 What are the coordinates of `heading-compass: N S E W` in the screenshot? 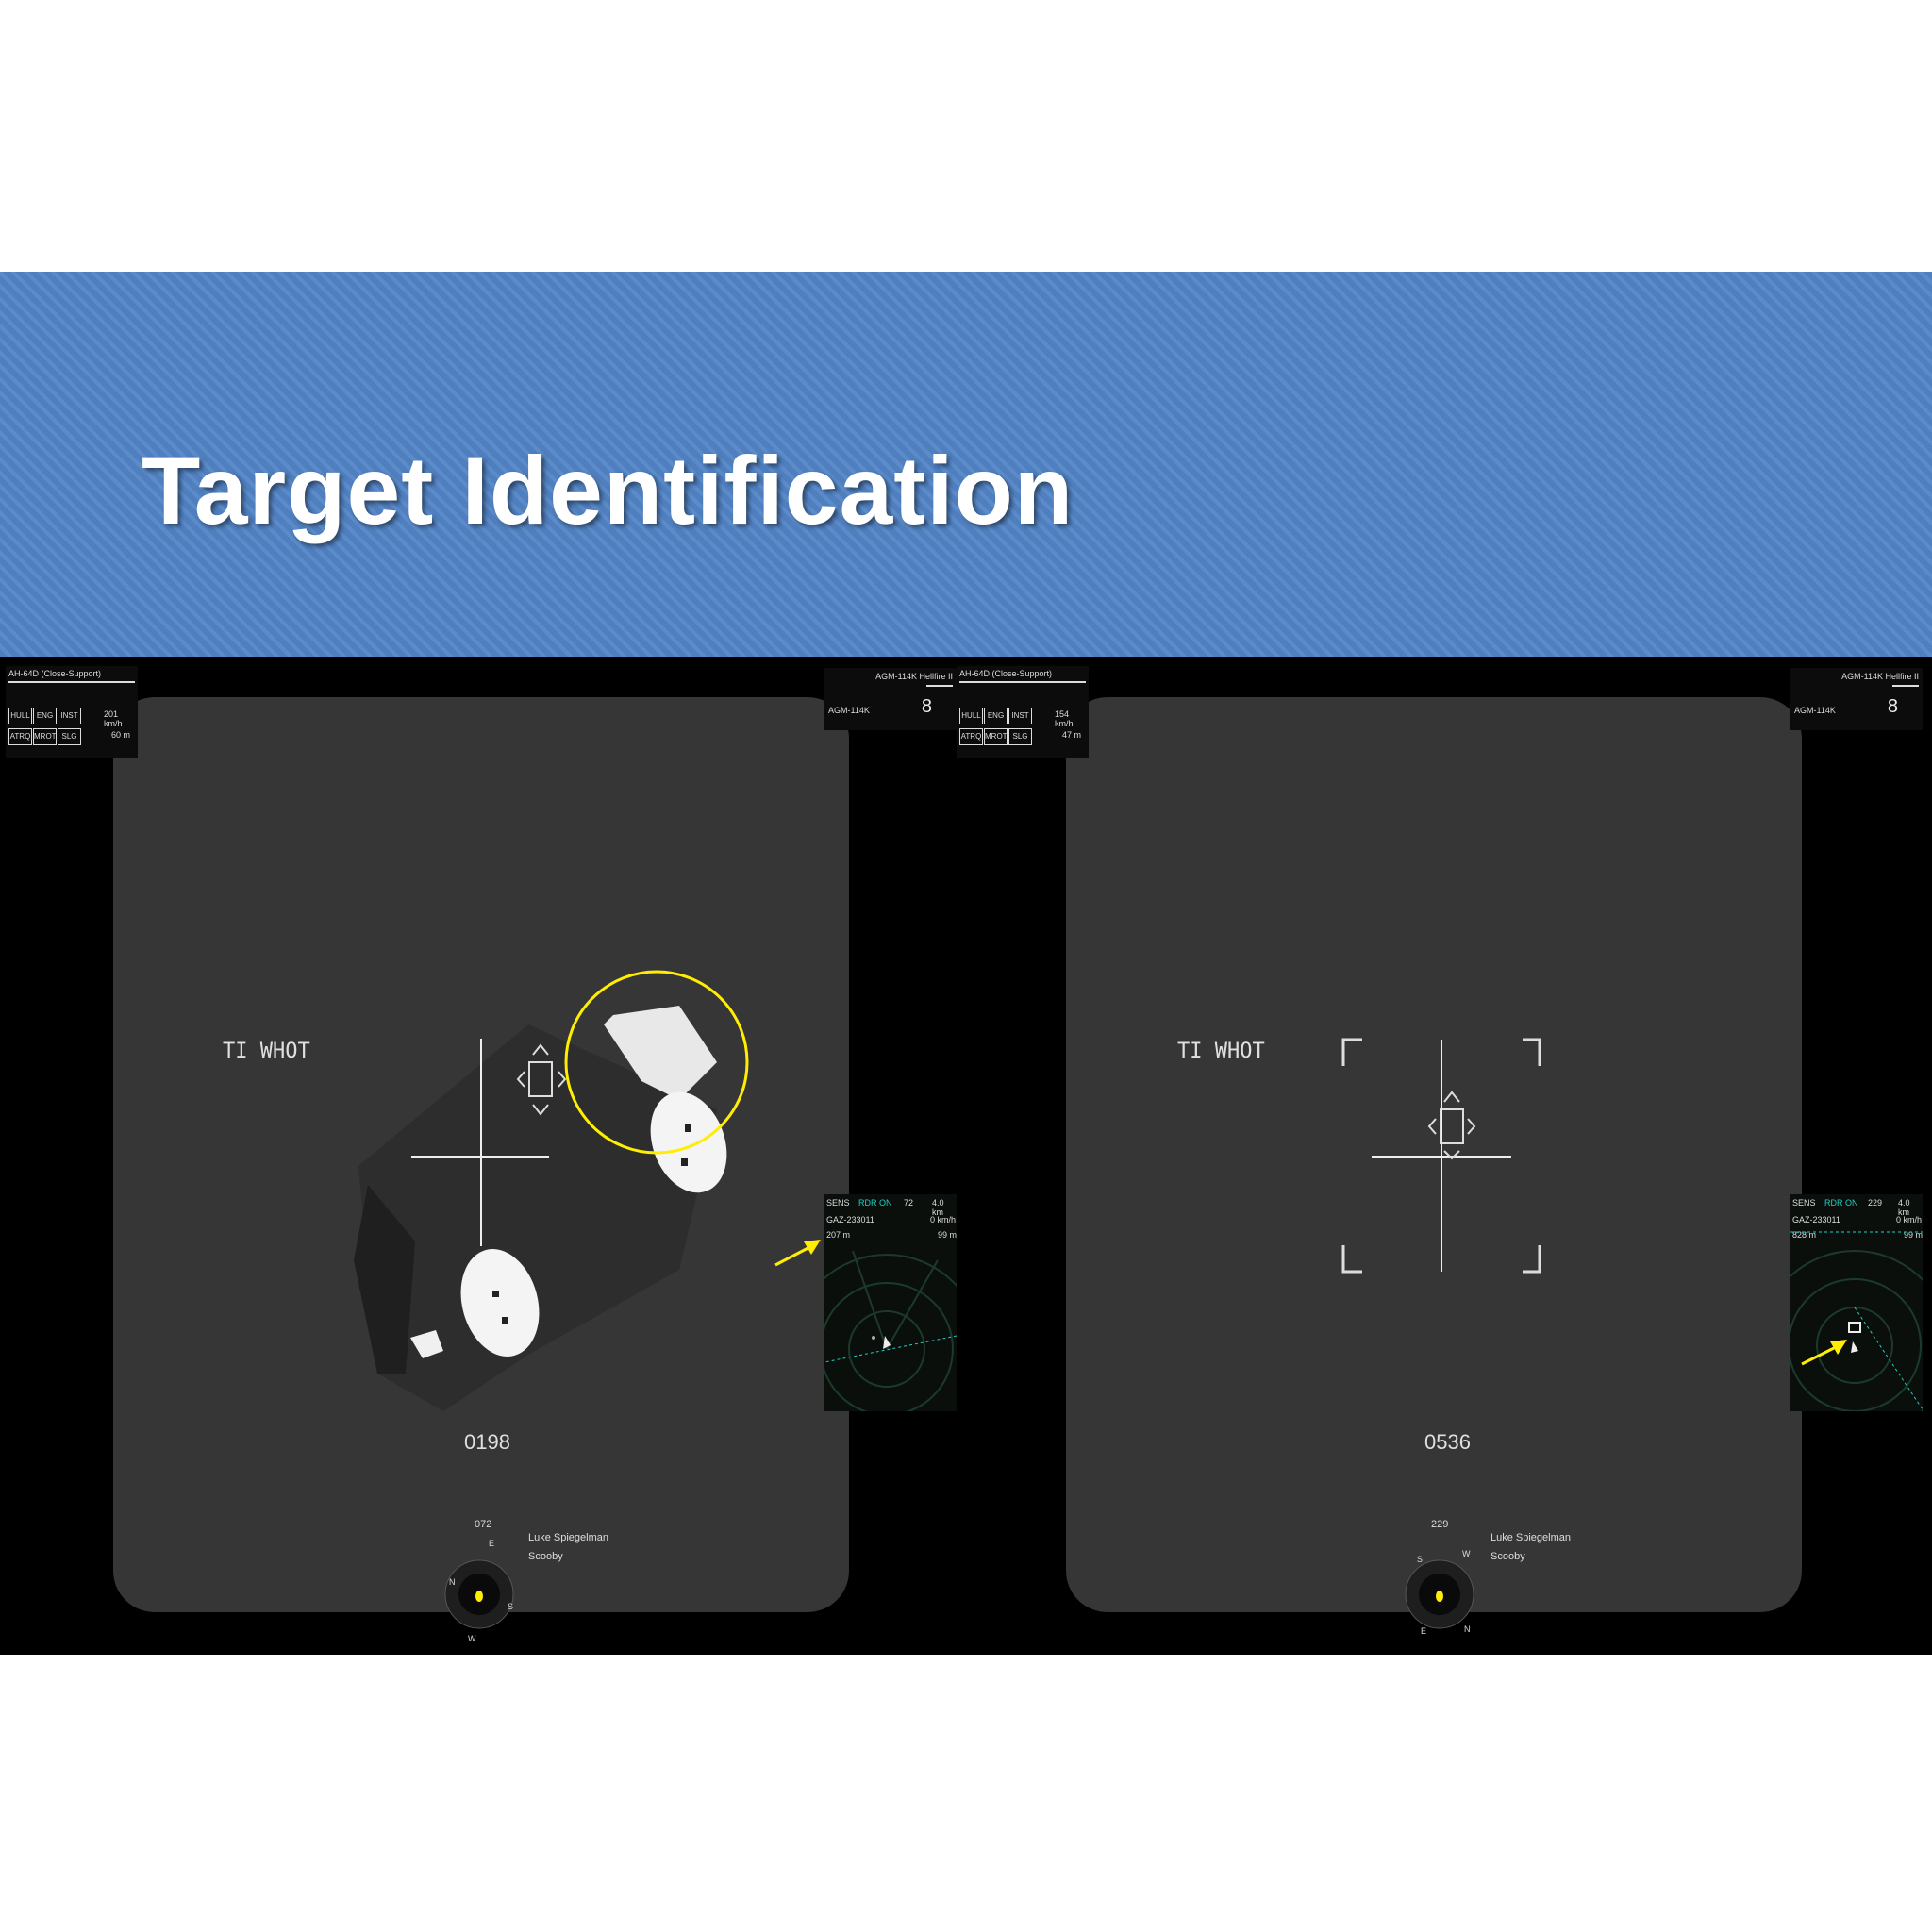 It's located at (479, 1591).